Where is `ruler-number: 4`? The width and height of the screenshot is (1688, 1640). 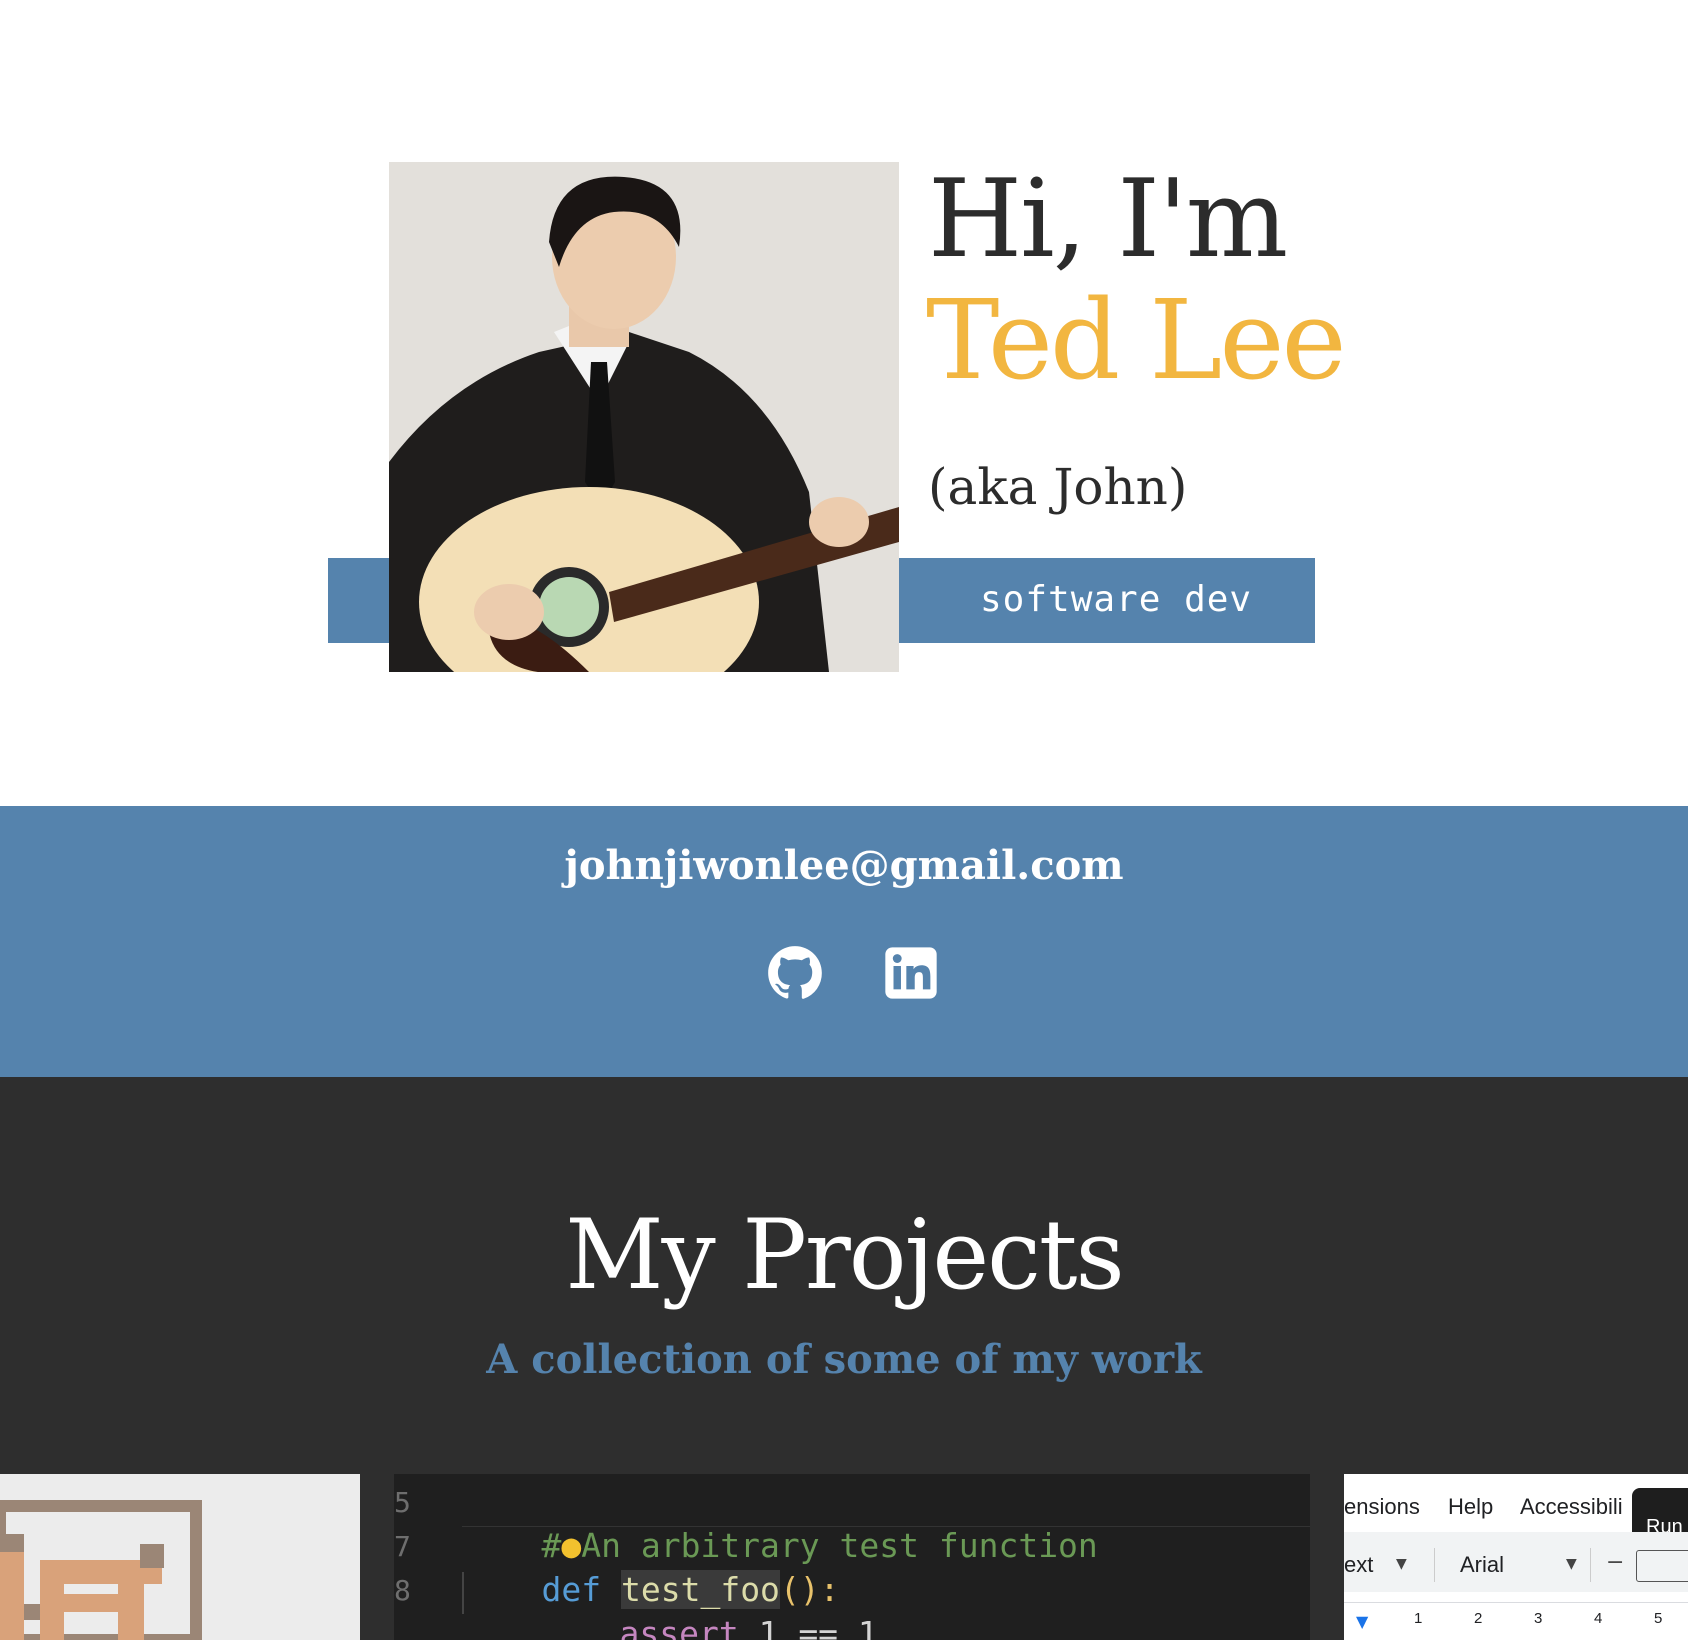 ruler-number: 4 is located at coordinates (1598, 1618).